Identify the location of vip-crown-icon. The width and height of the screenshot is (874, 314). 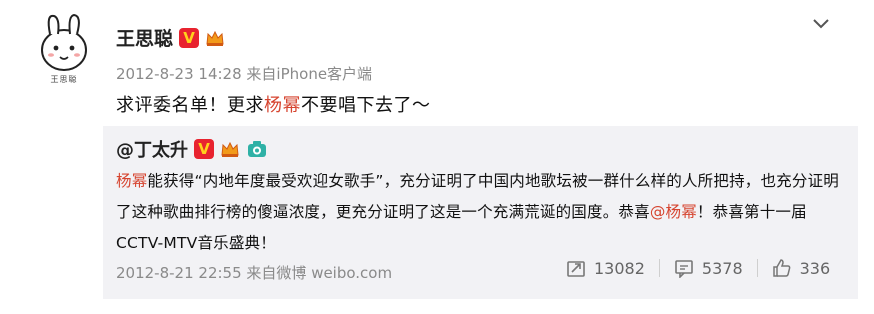
(215, 38).